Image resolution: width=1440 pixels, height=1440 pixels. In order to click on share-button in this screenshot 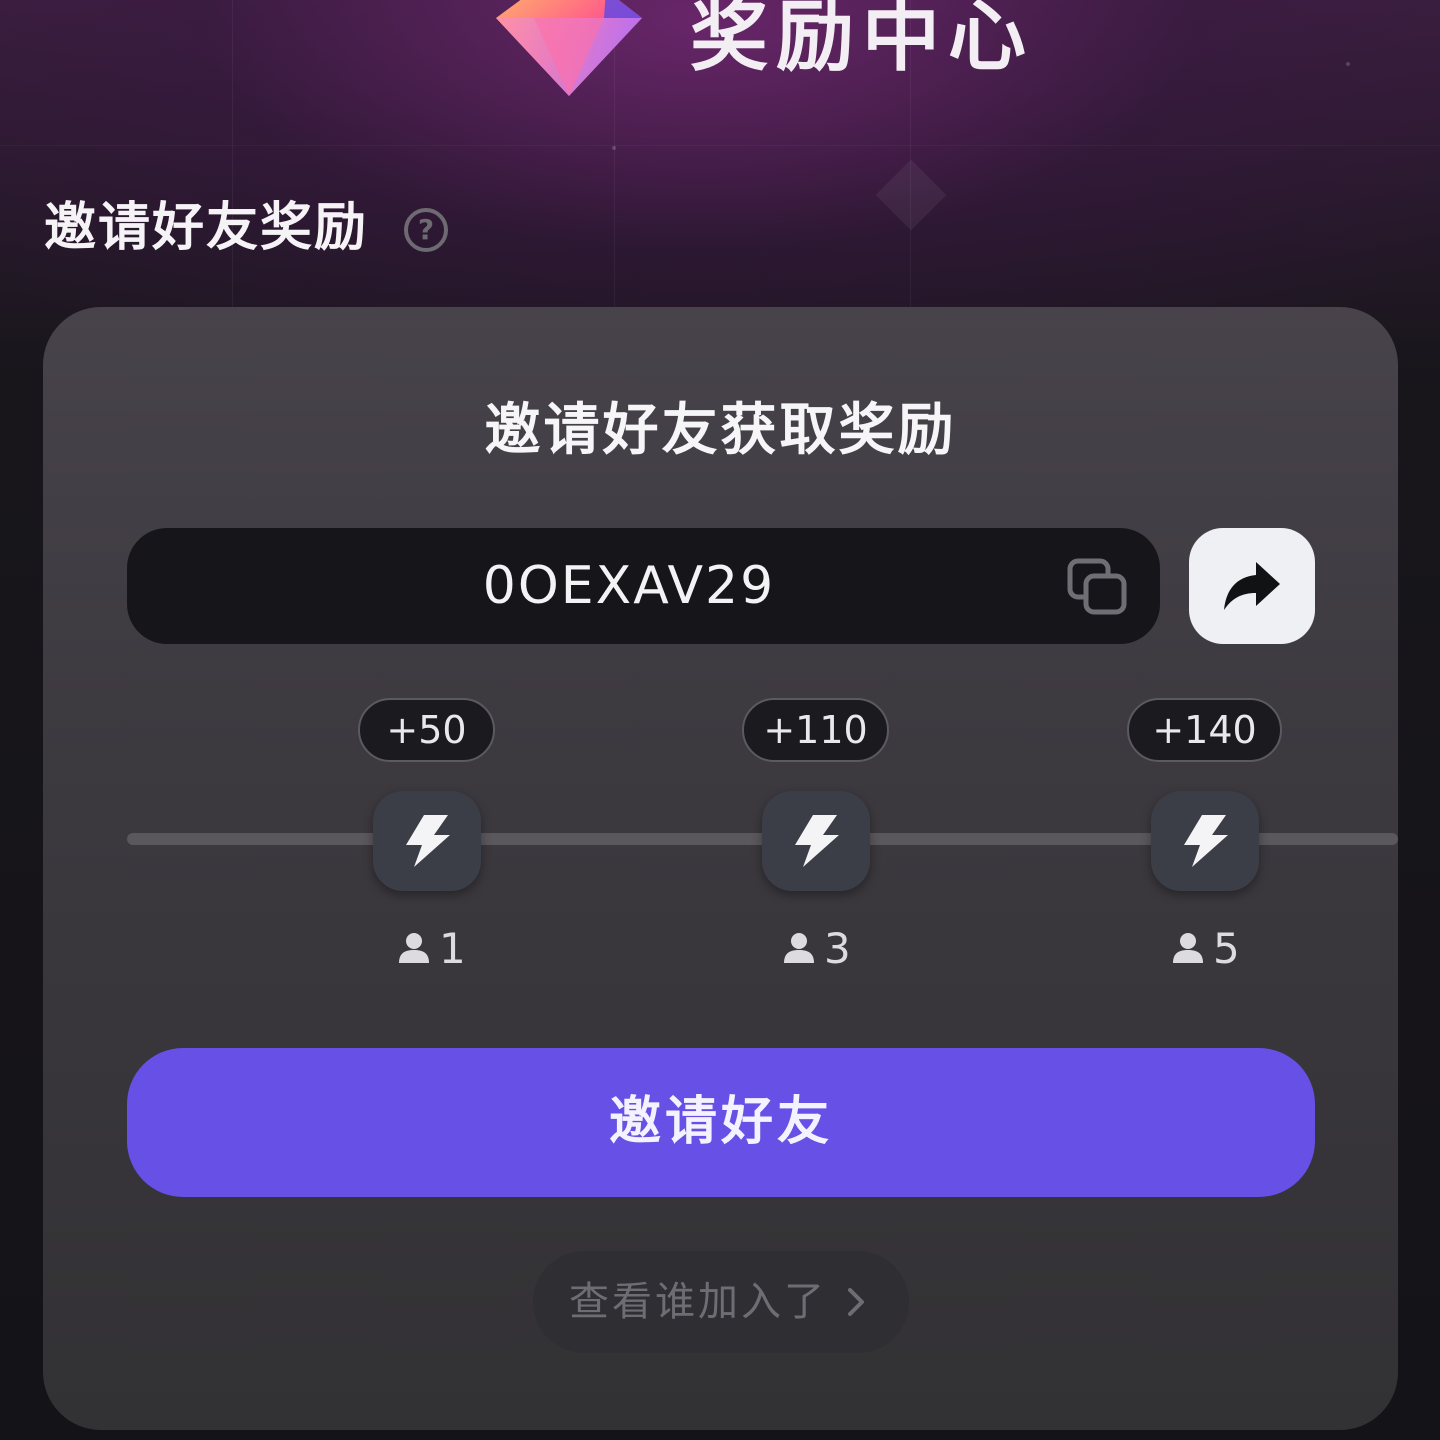, I will do `click(1252, 586)`.